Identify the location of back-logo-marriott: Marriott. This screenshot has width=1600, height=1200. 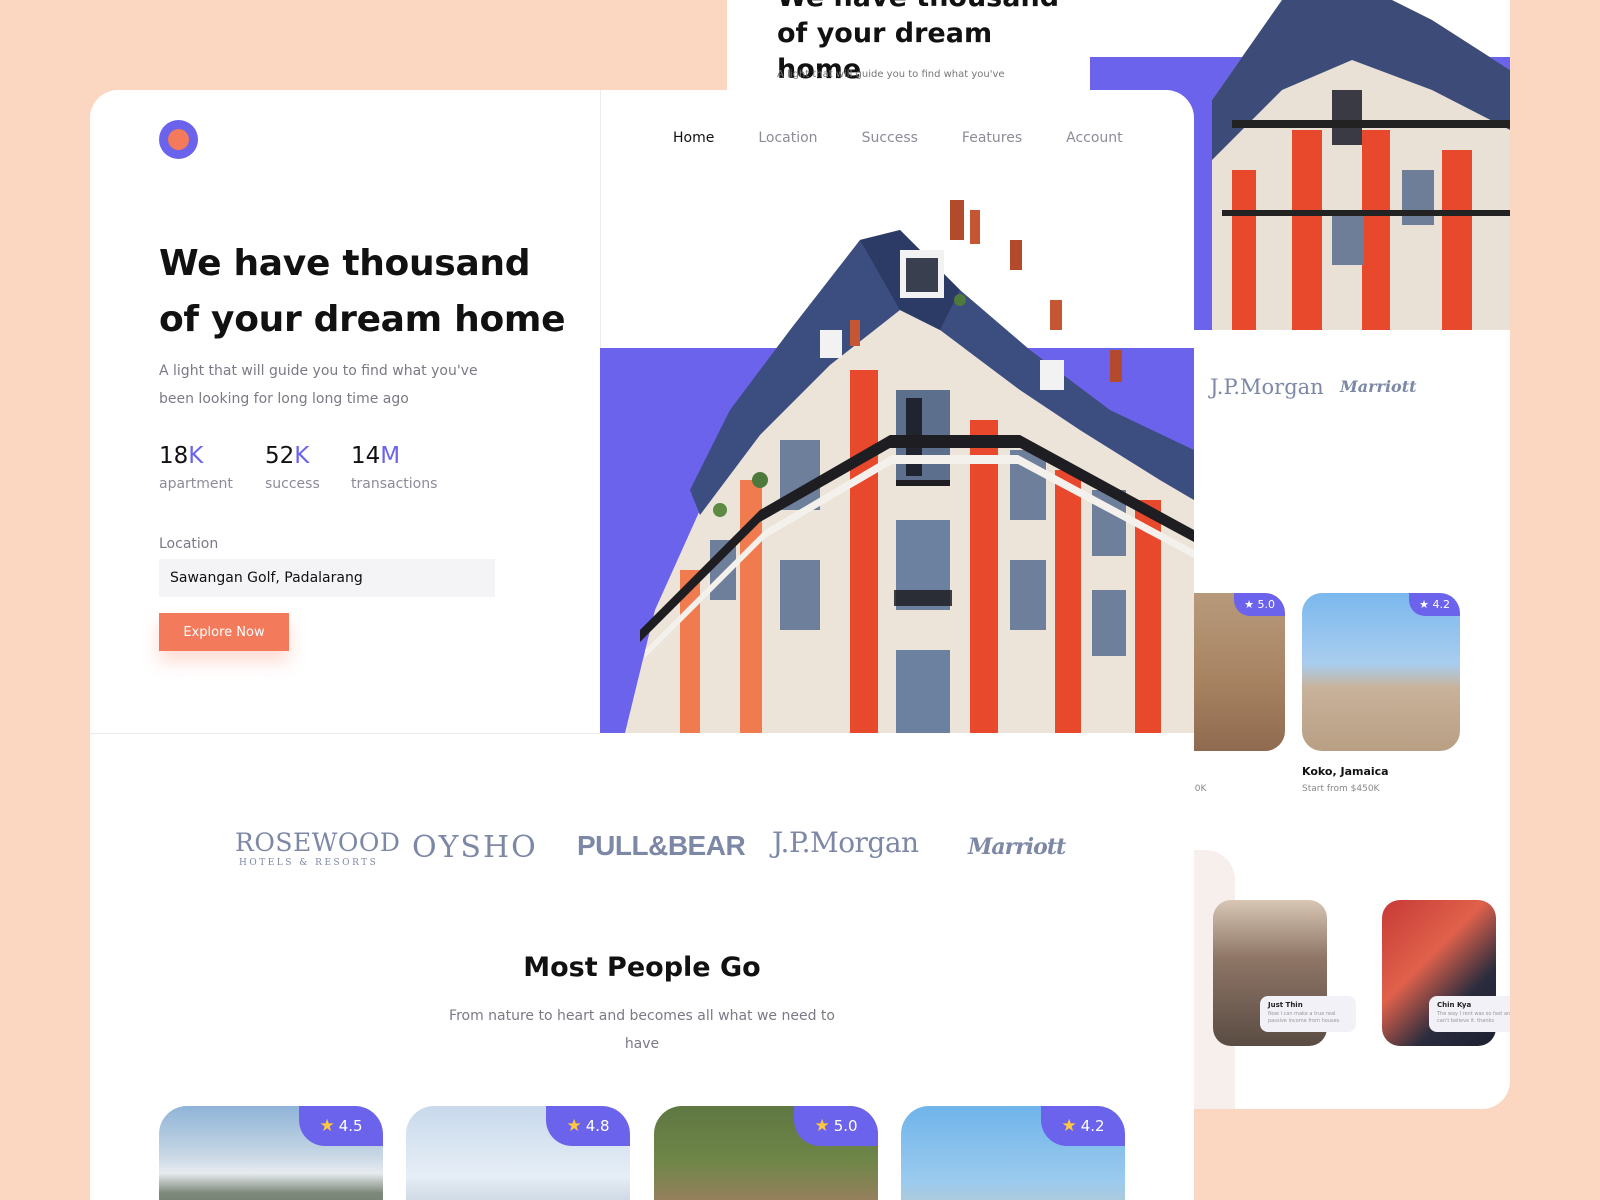
(1378, 386).